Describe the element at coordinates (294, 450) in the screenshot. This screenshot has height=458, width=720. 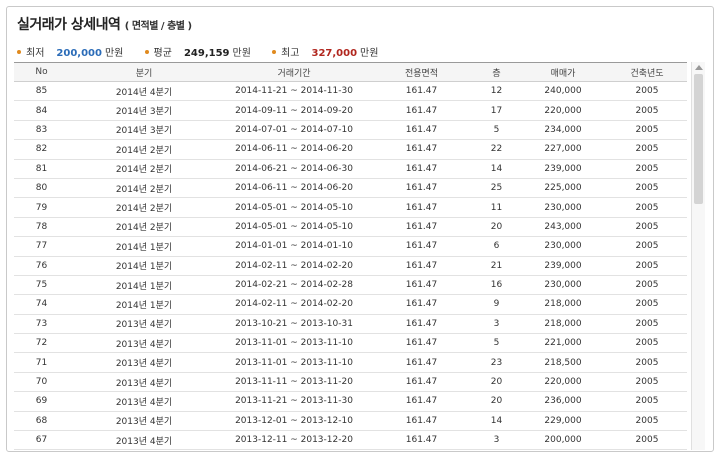
I see `cell-period: 2013-12-21 ~ 2013-12-31` at that location.